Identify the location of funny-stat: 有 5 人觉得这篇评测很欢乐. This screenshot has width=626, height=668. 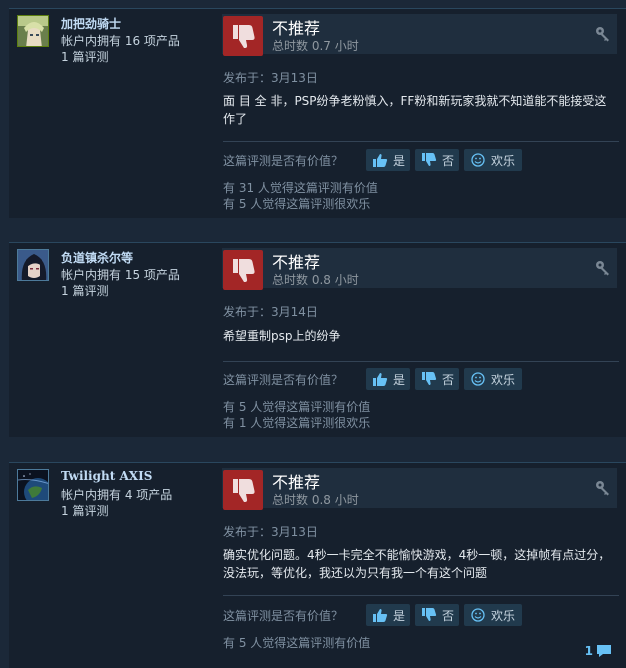
(297, 204).